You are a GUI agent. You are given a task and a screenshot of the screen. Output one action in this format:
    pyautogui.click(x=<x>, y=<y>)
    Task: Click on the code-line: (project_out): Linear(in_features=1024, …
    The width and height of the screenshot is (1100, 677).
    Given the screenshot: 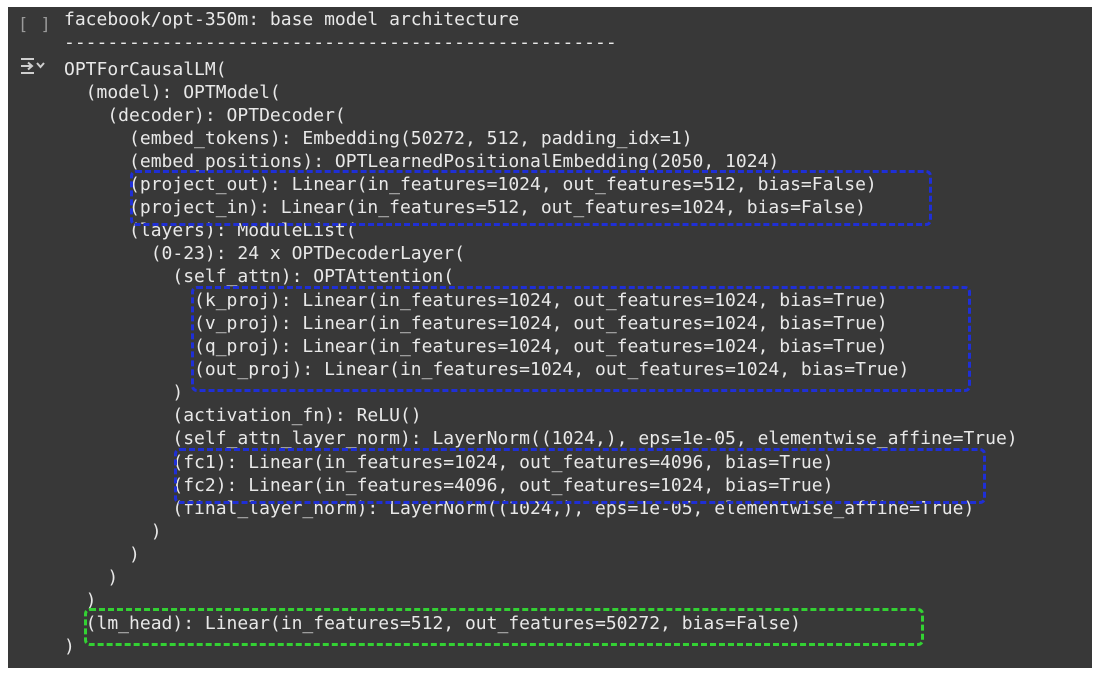 What is the action you would take?
    pyautogui.click(x=470, y=184)
    